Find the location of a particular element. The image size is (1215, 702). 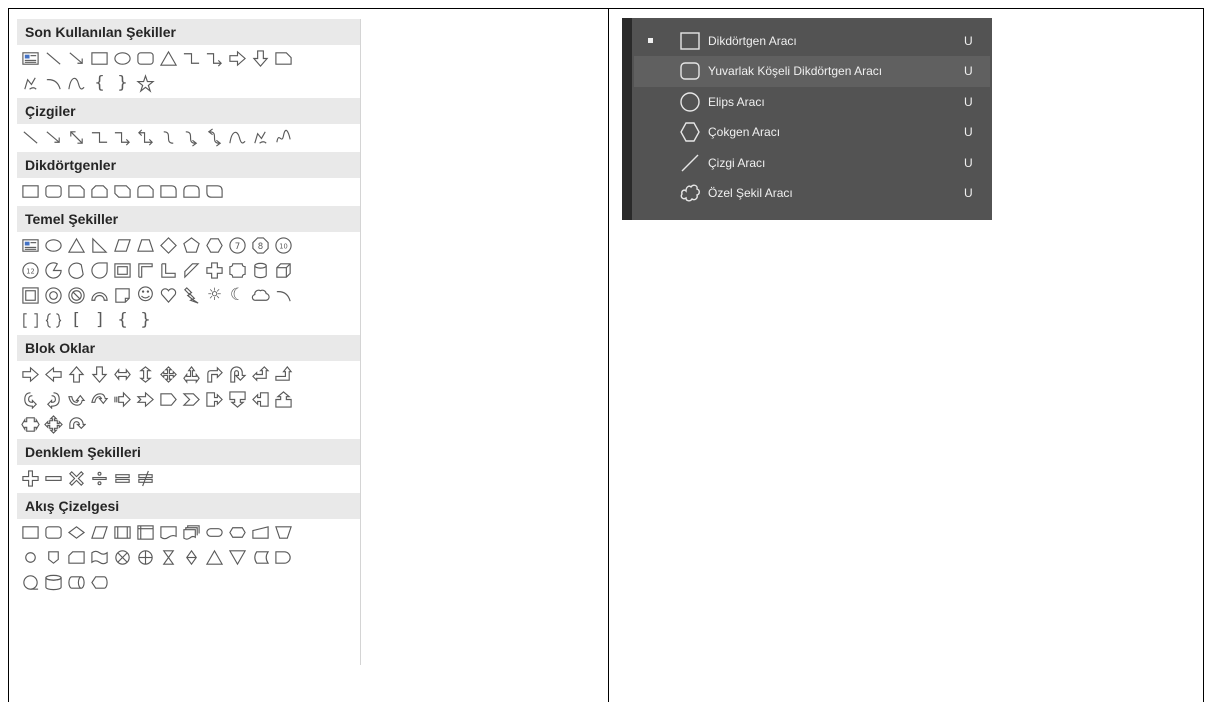

snip-same-side-icon is located at coordinates (99, 191).